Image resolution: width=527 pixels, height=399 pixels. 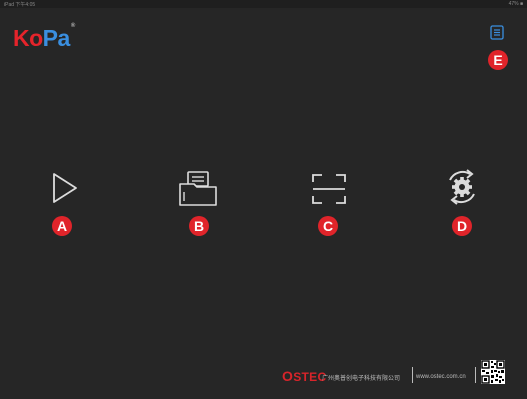 What do you see at coordinates (515, 4) in the screenshot?
I see `status-bar-right: 47% ■` at bounding box center [515, 4].